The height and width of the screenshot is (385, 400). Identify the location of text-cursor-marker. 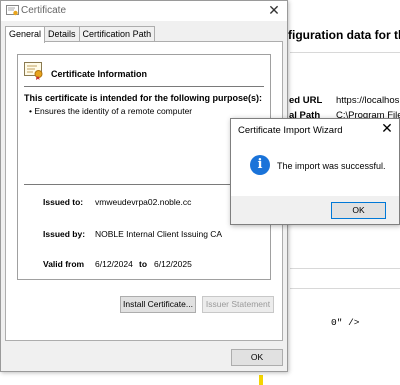
(261, 380).